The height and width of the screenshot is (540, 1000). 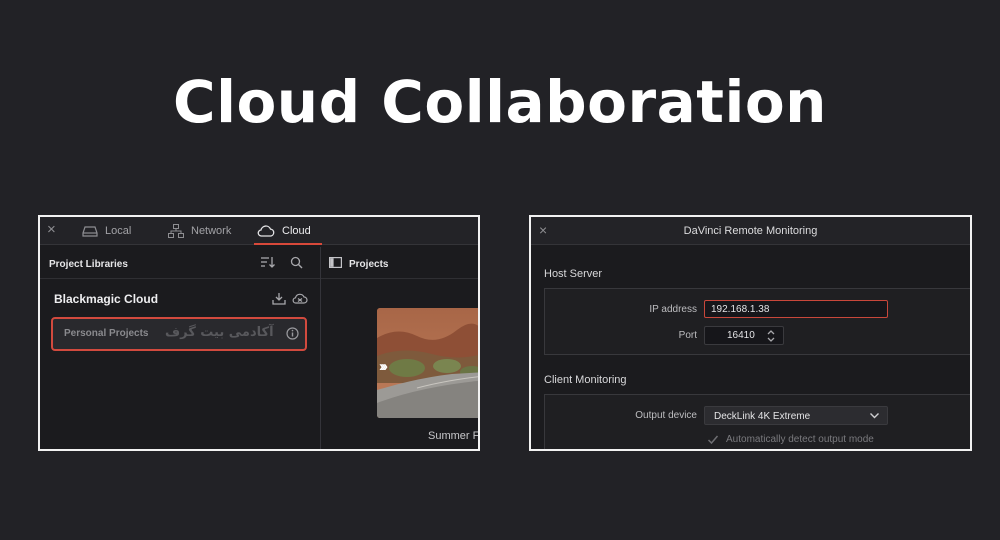 I want to click on stepper-arrows-icon, so click(x=771, y=336).